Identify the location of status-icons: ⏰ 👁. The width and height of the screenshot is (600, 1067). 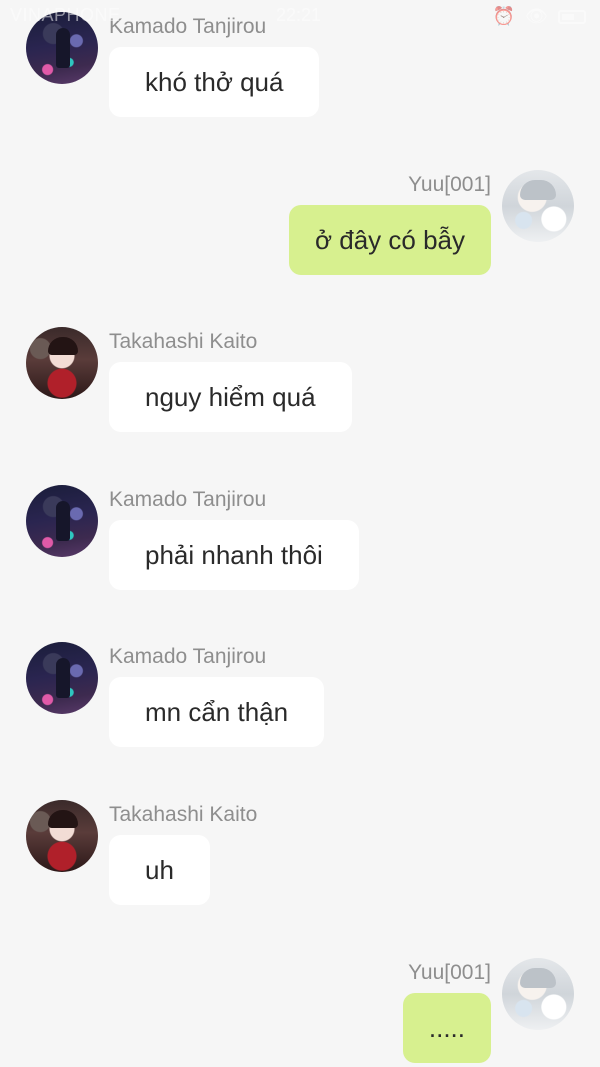
(539, 16).